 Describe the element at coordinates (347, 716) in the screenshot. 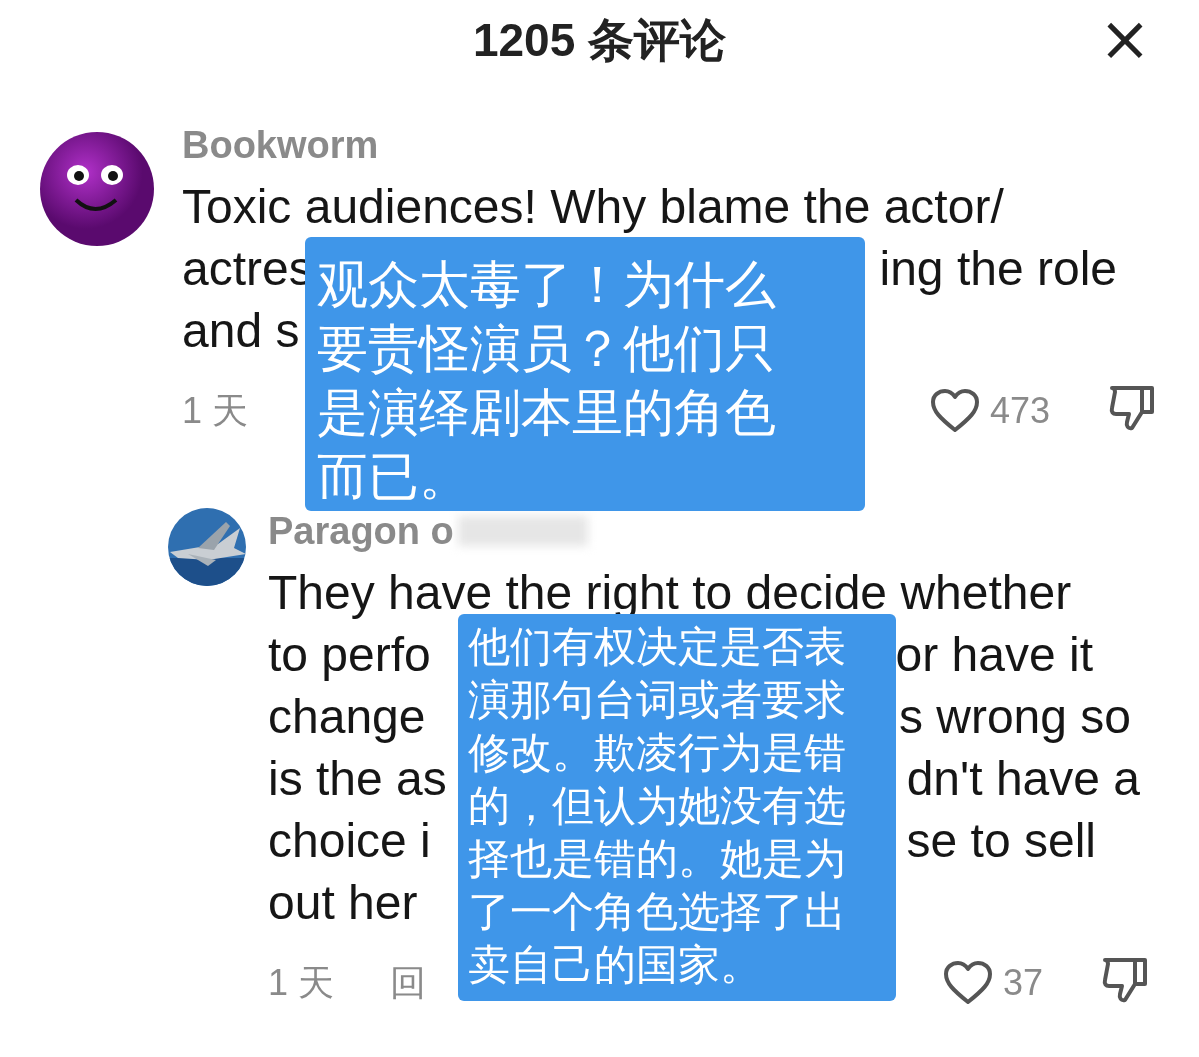

I see `comment-text: change` at that location.